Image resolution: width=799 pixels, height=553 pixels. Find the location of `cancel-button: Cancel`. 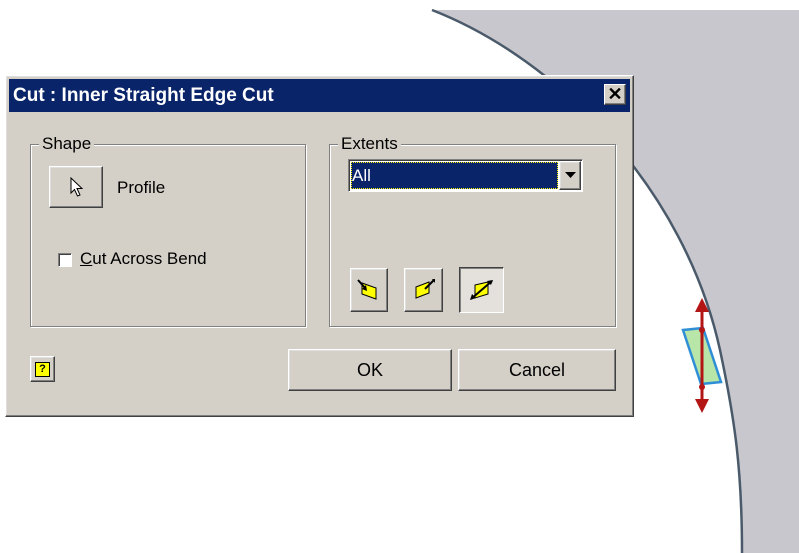

cancel-button: Cancel is located at coordinates (537, 370).